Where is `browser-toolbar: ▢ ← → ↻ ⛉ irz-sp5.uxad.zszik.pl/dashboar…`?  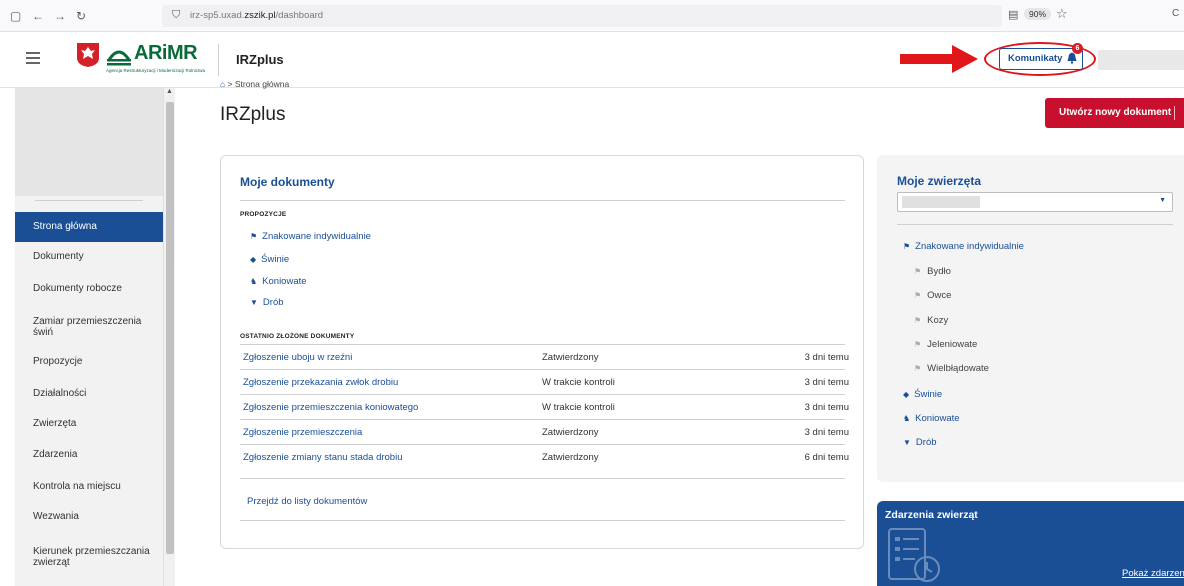
browser-toolbar: ▢ ← → ↻ ⛉ irz-sp5.uxad.zszik.pl/dashboar… is located at coordinates (592, 16).